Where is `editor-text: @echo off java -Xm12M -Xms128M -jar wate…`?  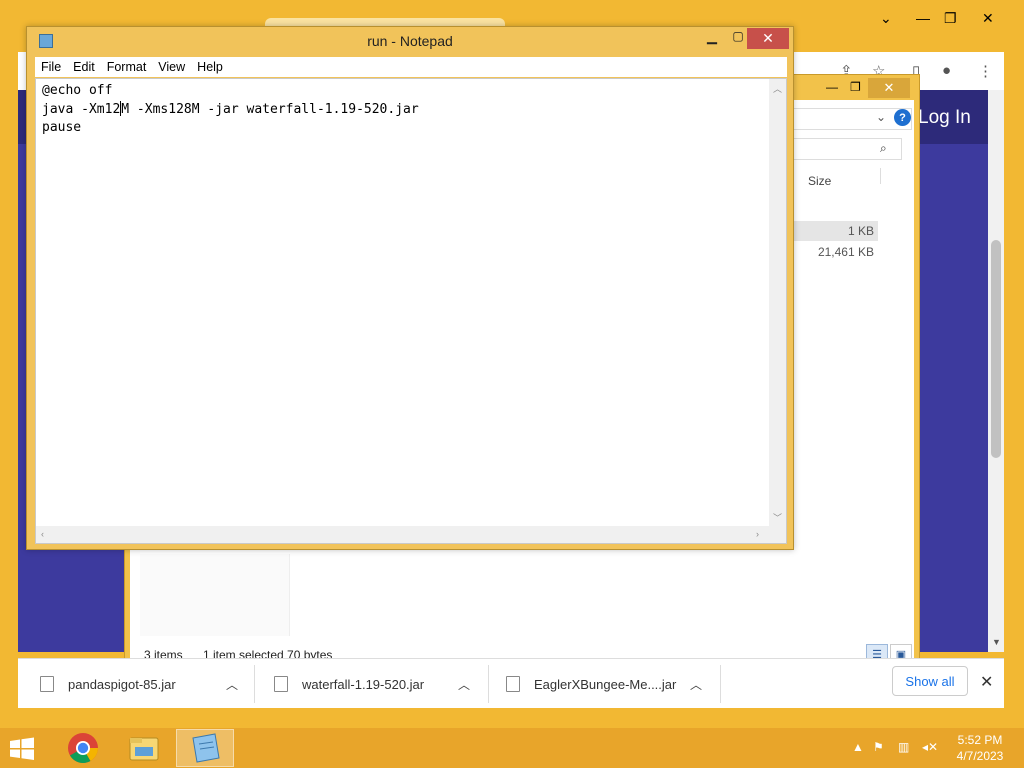
editor-text: @echo off java -Xm12M -Xms128M -jar wate… is located at coordinates (230, 110).